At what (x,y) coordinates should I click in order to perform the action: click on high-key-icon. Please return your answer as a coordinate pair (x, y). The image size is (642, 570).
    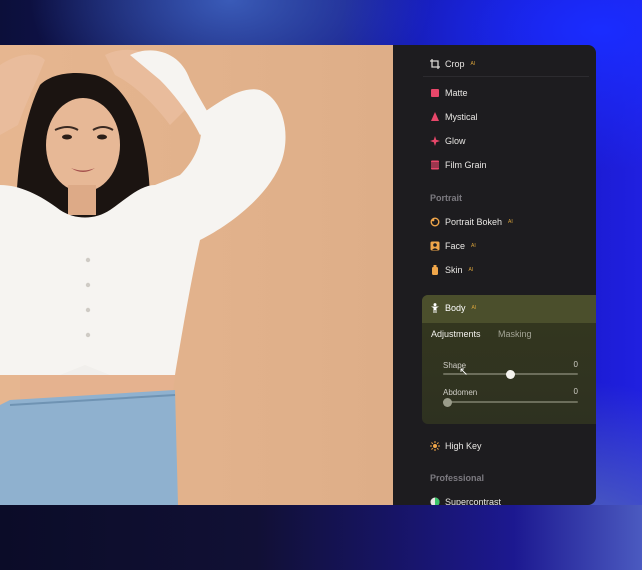
    Looking at the image, I should click on (435, 446).